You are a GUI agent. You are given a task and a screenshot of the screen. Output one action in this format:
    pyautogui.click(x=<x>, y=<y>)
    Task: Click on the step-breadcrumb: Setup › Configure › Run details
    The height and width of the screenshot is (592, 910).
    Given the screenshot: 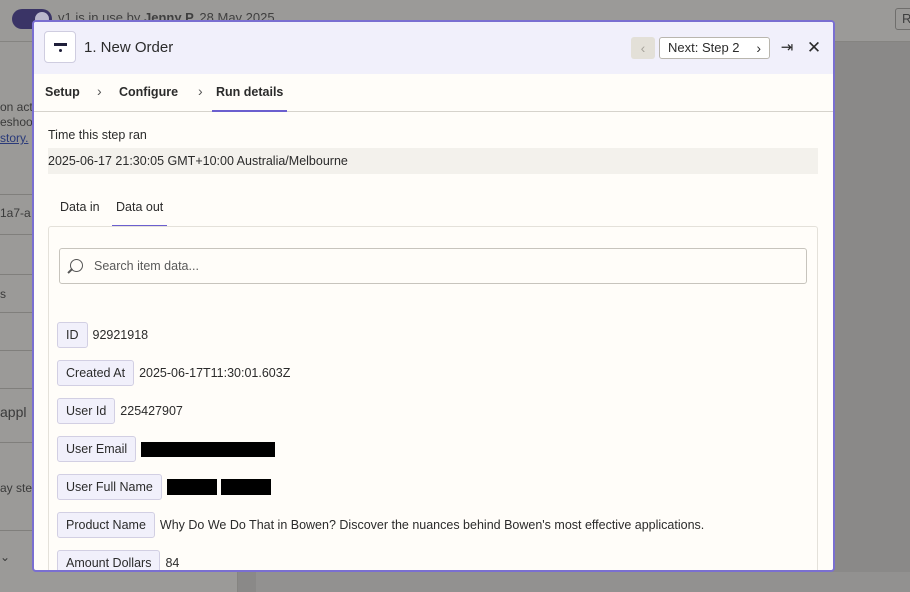 What is the action you would take?
    pyautogui.click(x=433, y=93)
    